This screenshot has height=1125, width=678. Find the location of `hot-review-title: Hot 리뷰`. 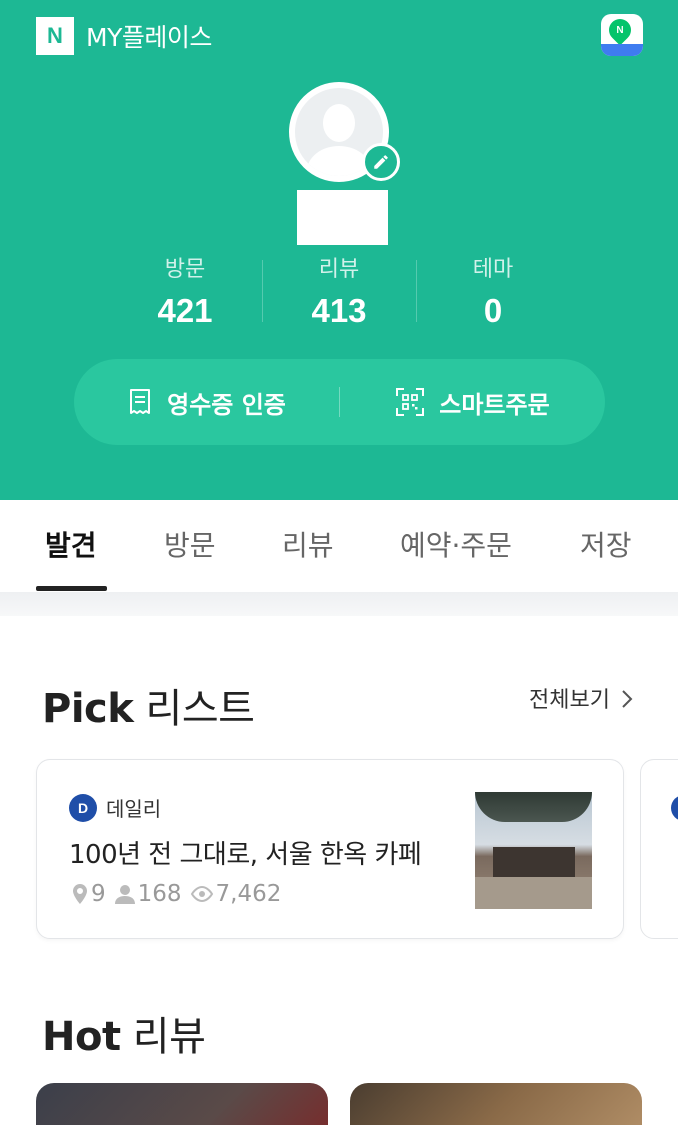

hot-review-title: Hot 리뷰 is located at coordinates (124, 1033).